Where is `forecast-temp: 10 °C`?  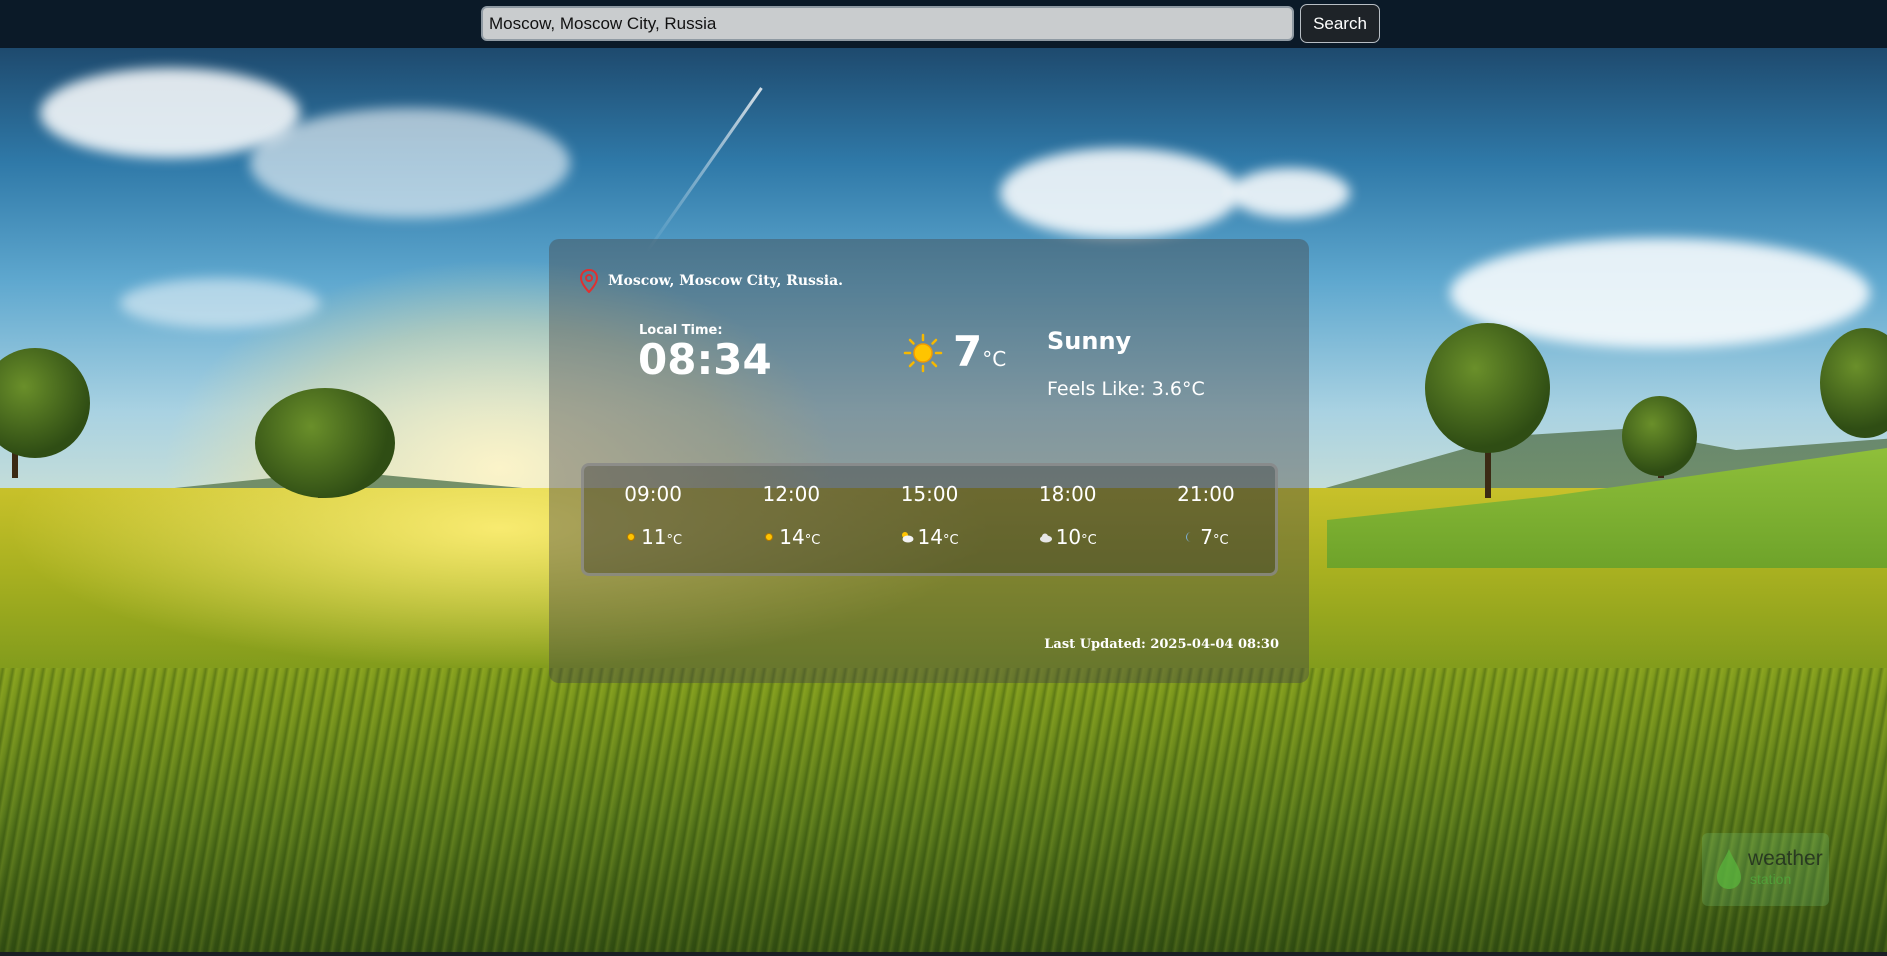
forecast-temp: 10 °C is located at coordinates (1068, 537).